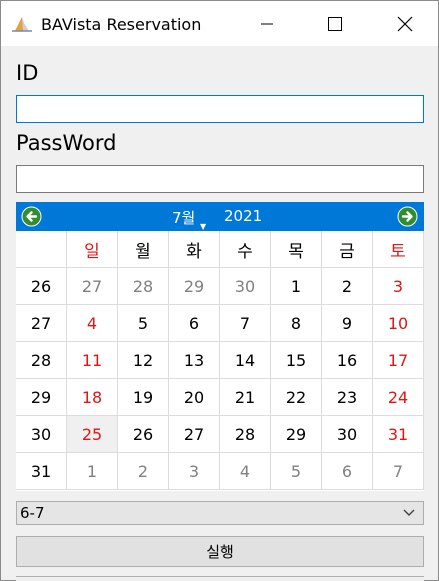 The height and width of the screenshot is (581, 439). I want to click on calendar-day: 16, so click(347, 360).